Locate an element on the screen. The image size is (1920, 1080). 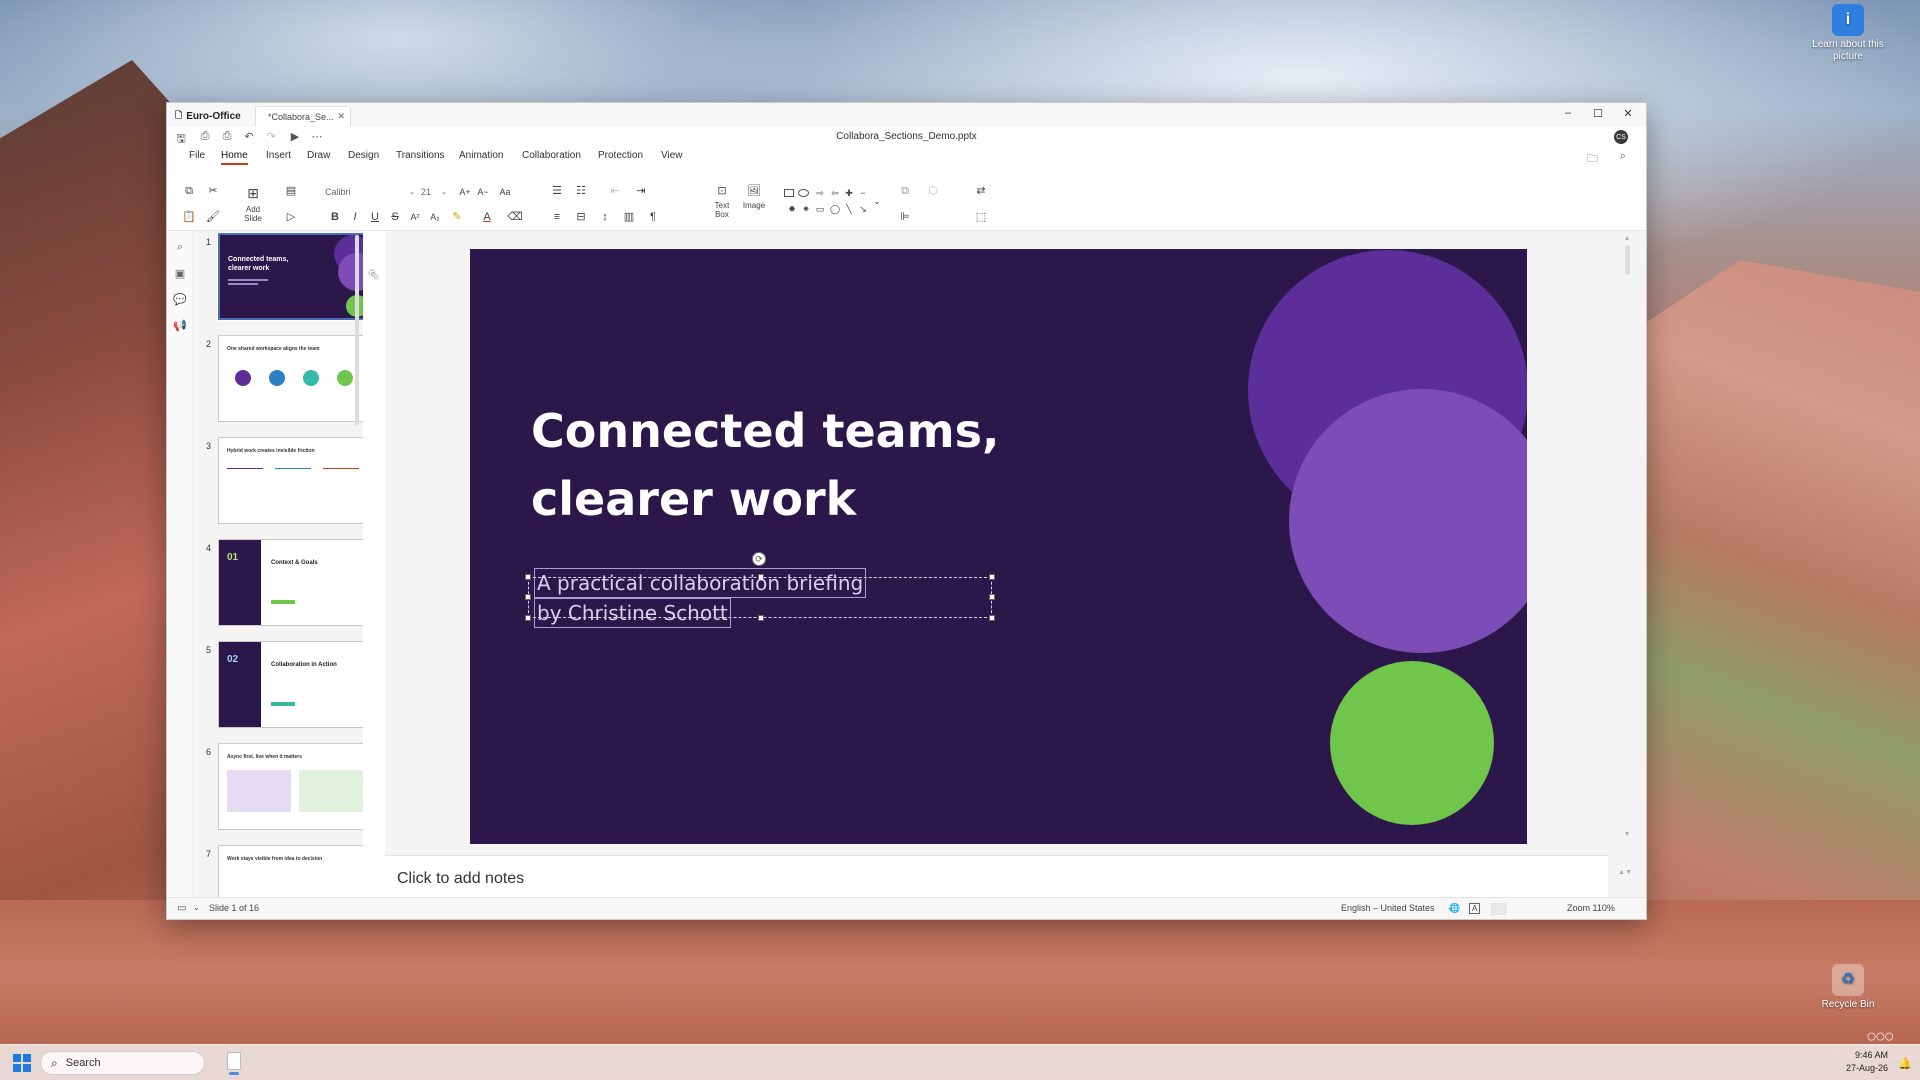
ellipse-shape-icon is located at coordinates (803, 193).